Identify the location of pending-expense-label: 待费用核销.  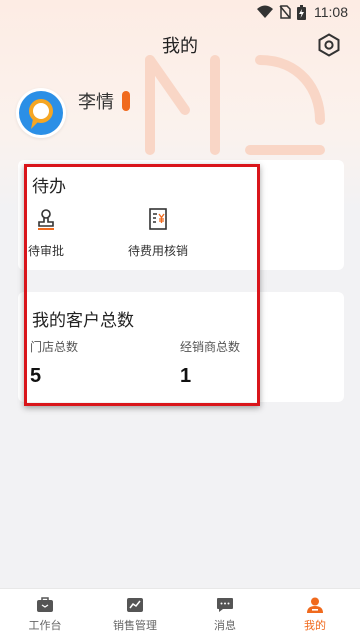
(158, 251).